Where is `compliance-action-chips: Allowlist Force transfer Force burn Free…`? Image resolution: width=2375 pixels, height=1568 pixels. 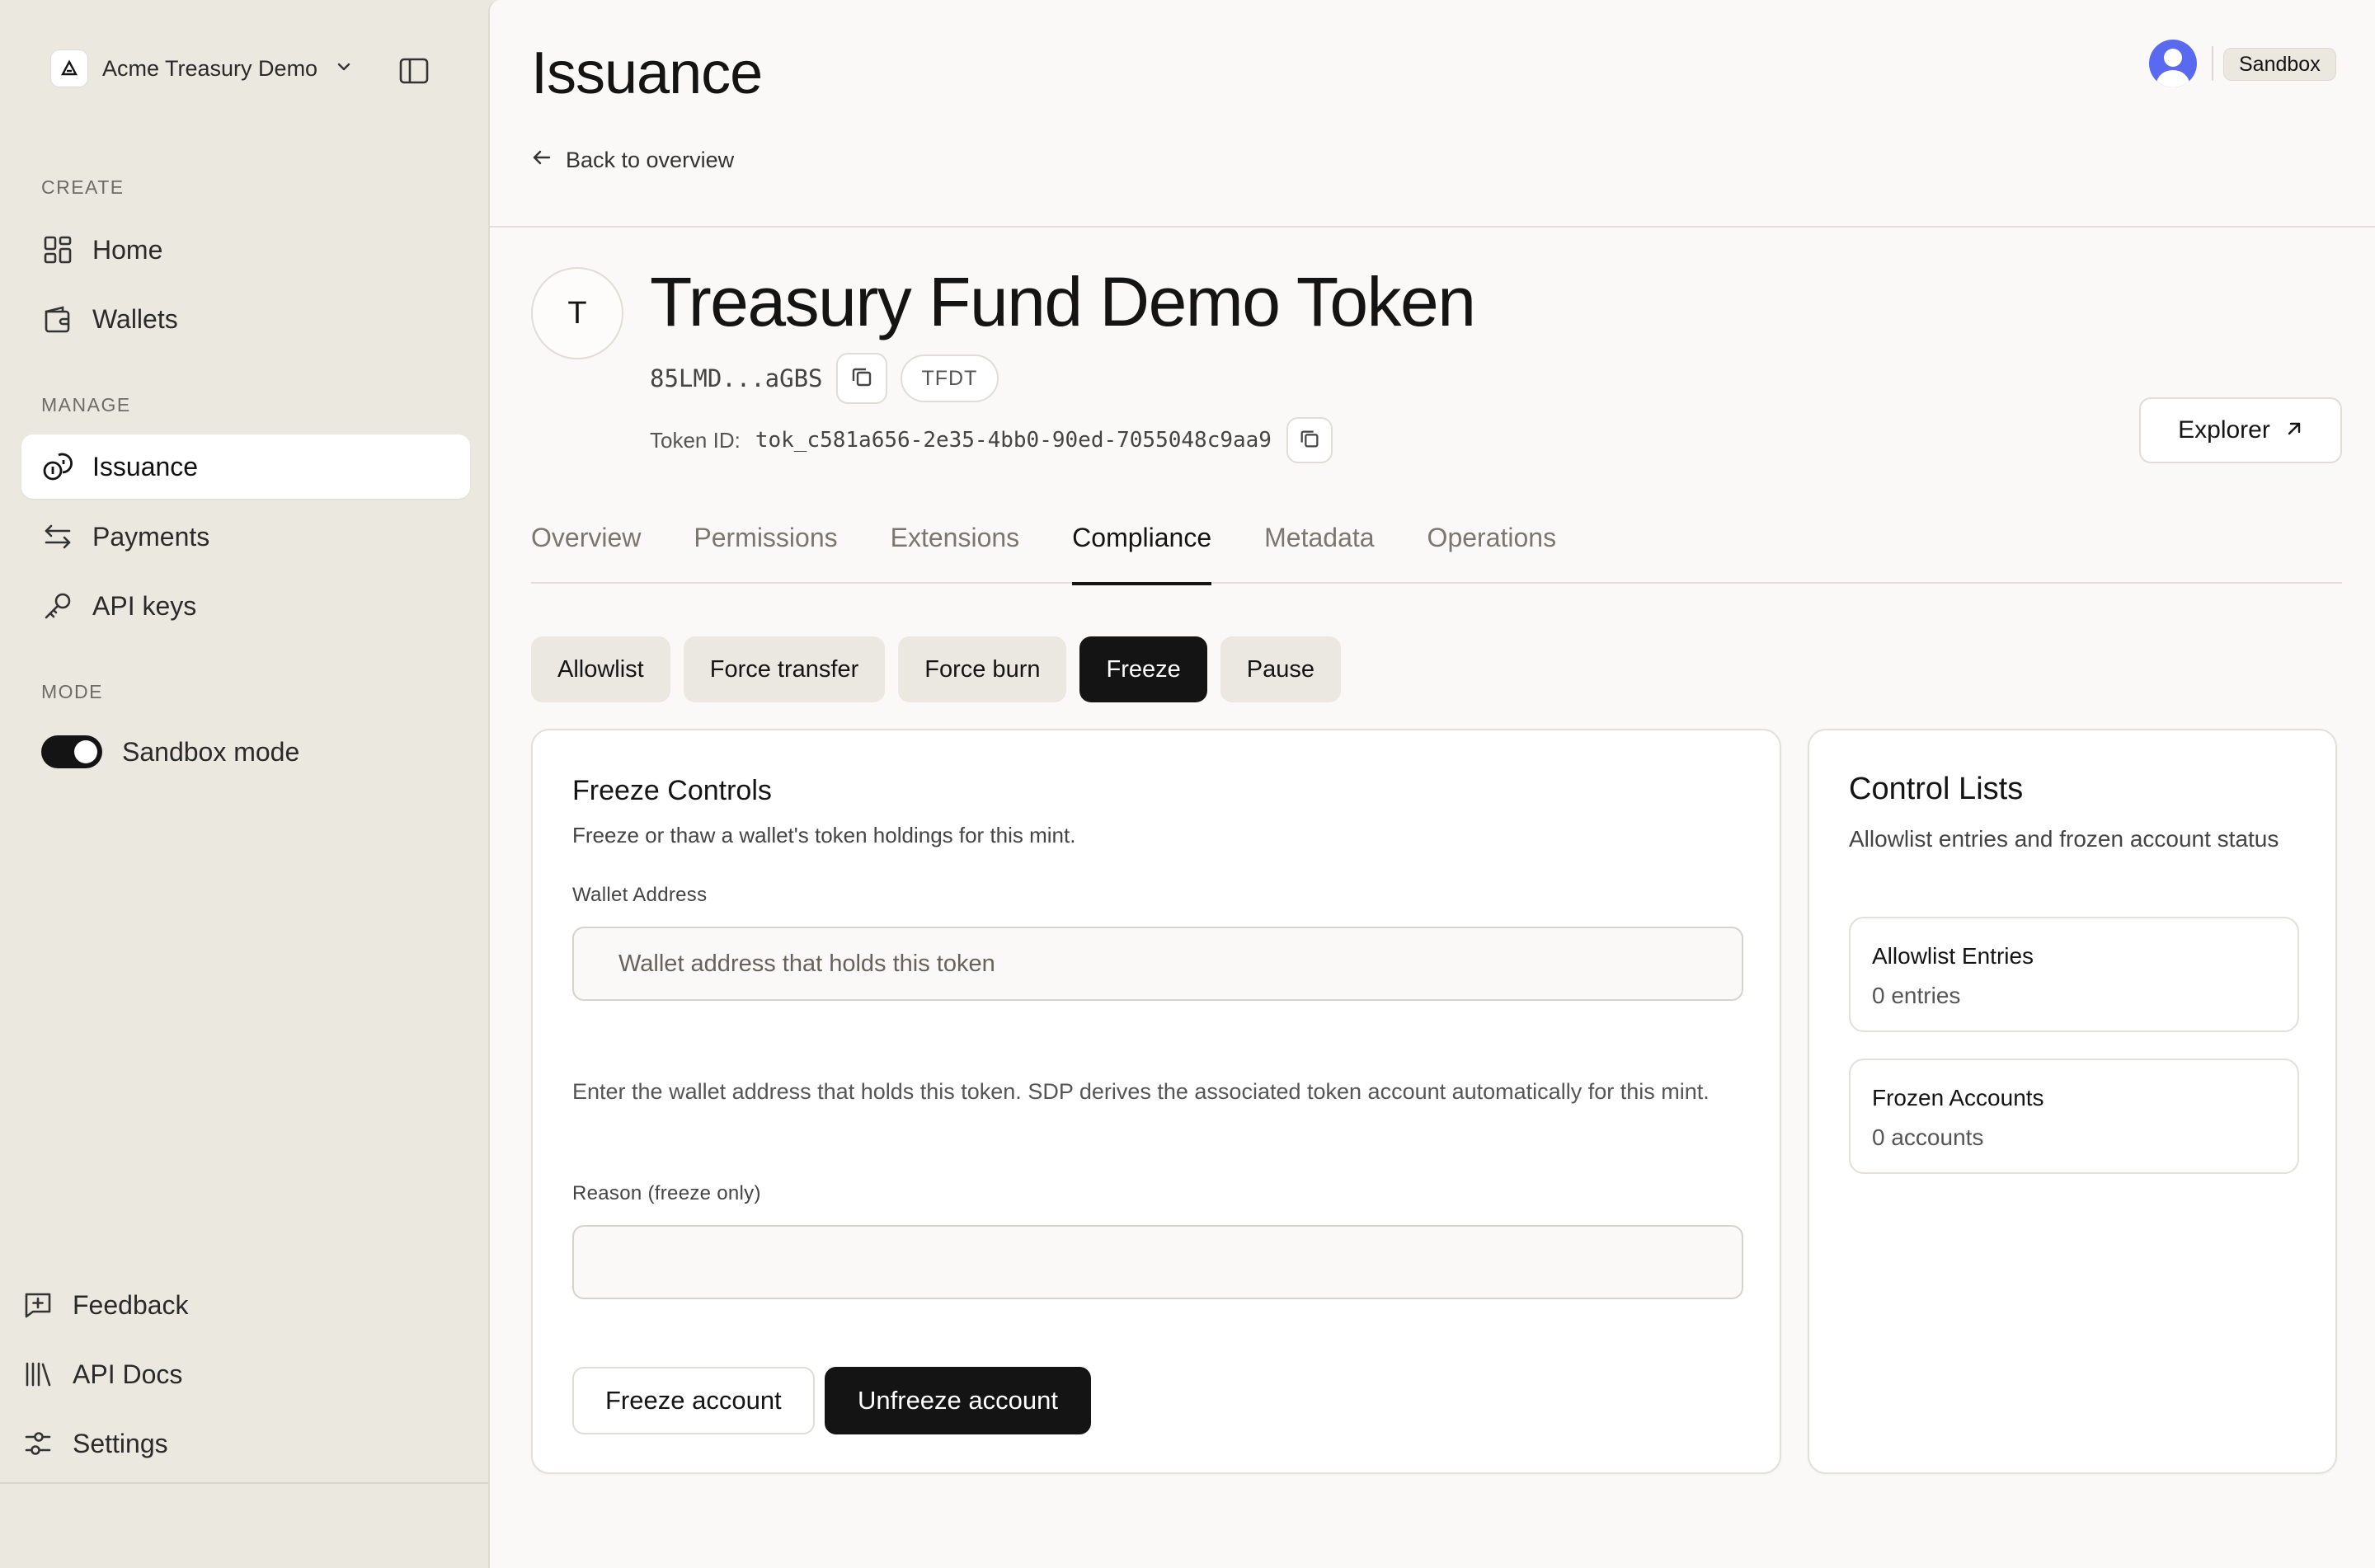 compliance-action-chips: Allowlist Force transfer Force burn Free… is located at coordinates (936, 669).